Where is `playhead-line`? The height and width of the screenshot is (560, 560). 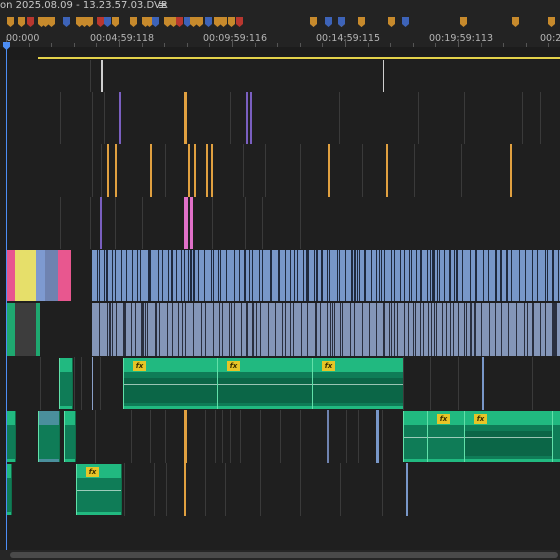
playhead-line is located at coordinates (6, 296).